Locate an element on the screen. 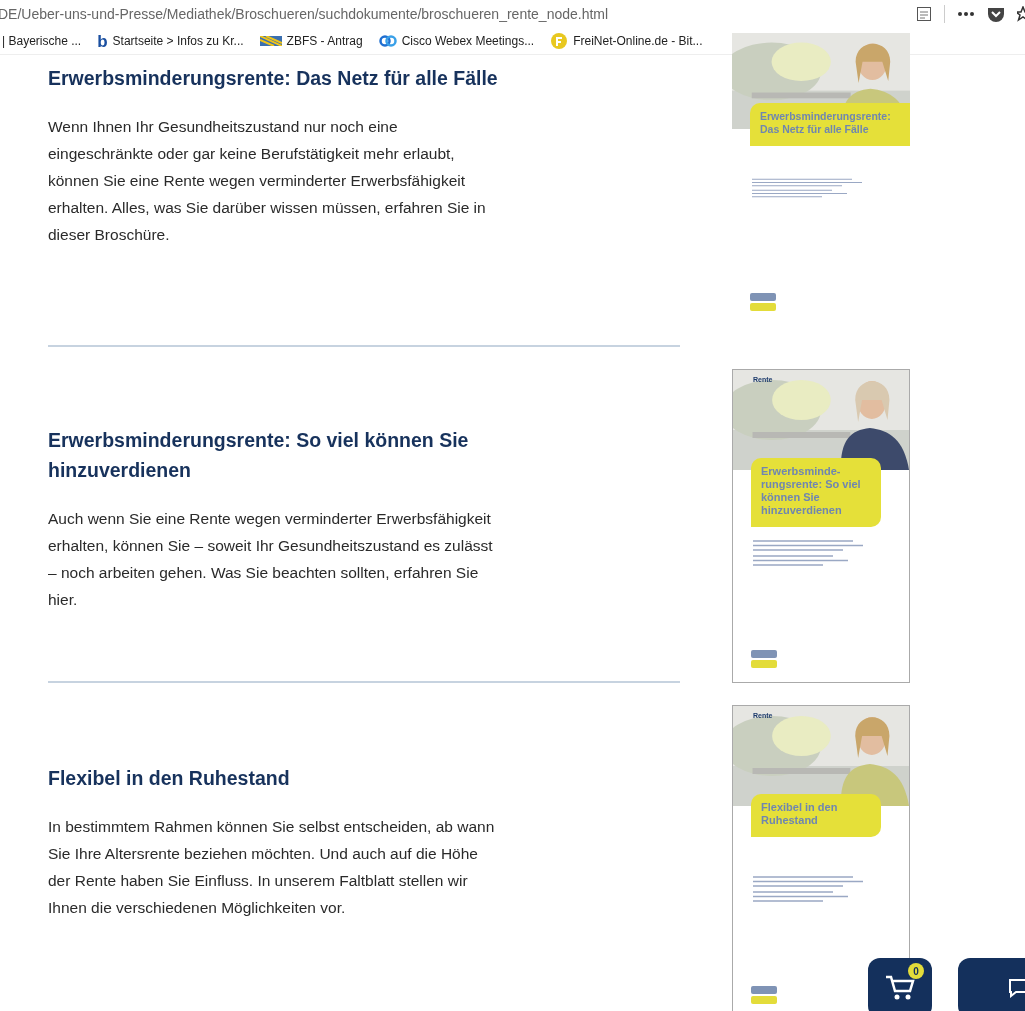 The image size is (1025, 1011). cart-button: 0 is located at coordinates (900, 984).